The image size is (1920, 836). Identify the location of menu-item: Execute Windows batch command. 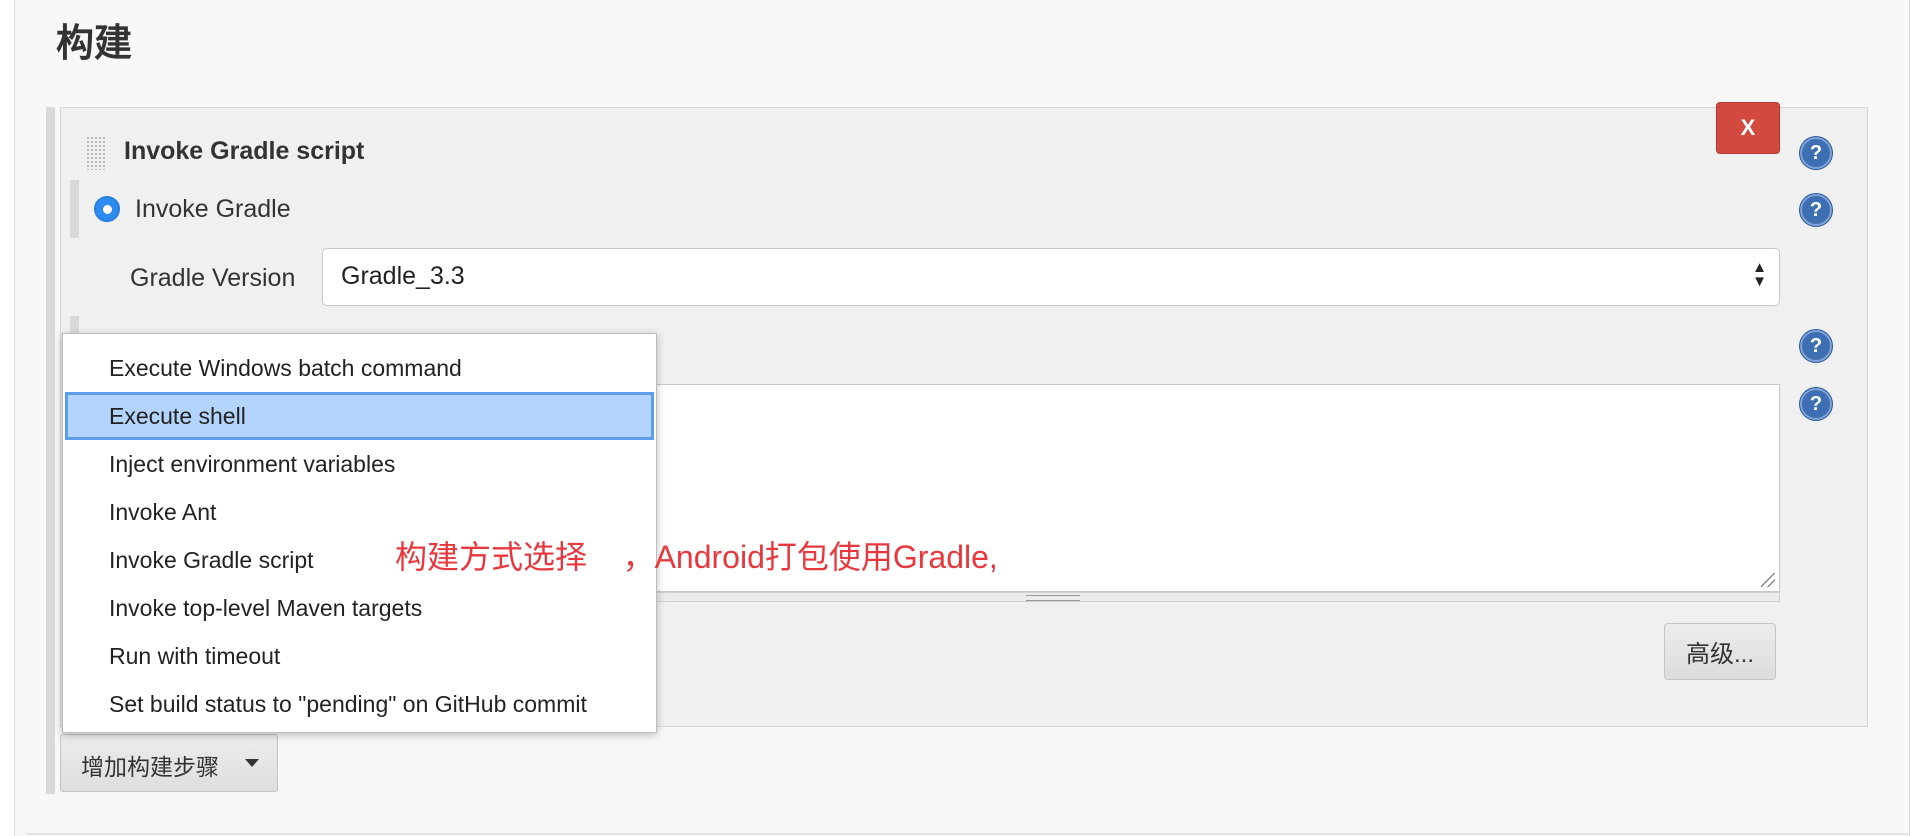
(359, 368).